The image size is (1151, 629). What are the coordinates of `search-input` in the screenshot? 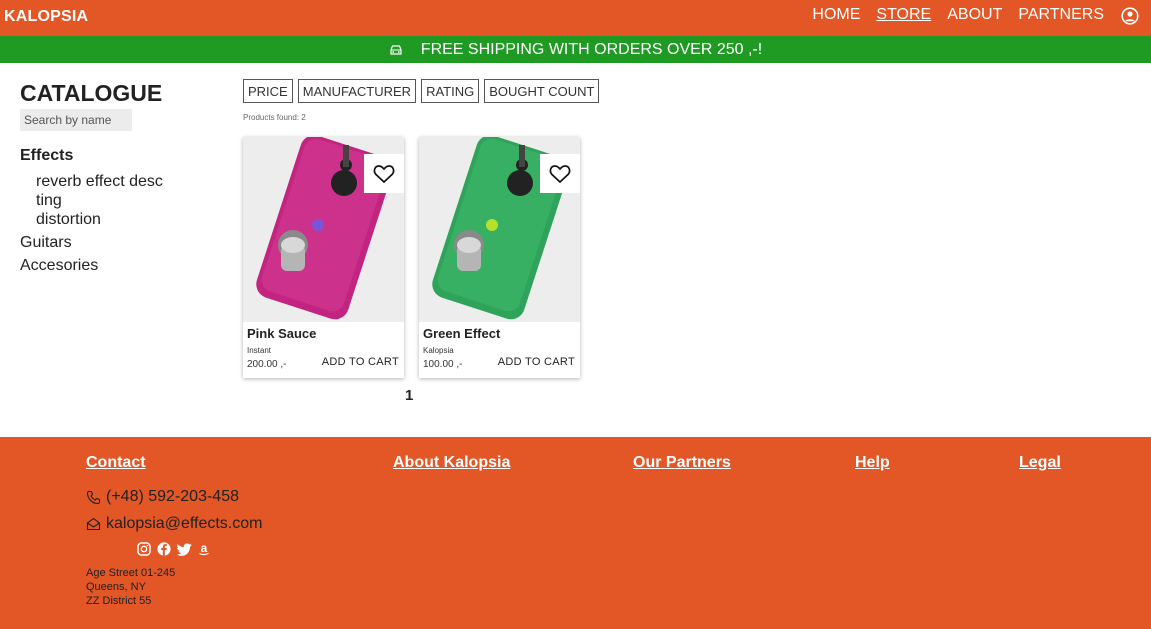 It's located at (76, 120).